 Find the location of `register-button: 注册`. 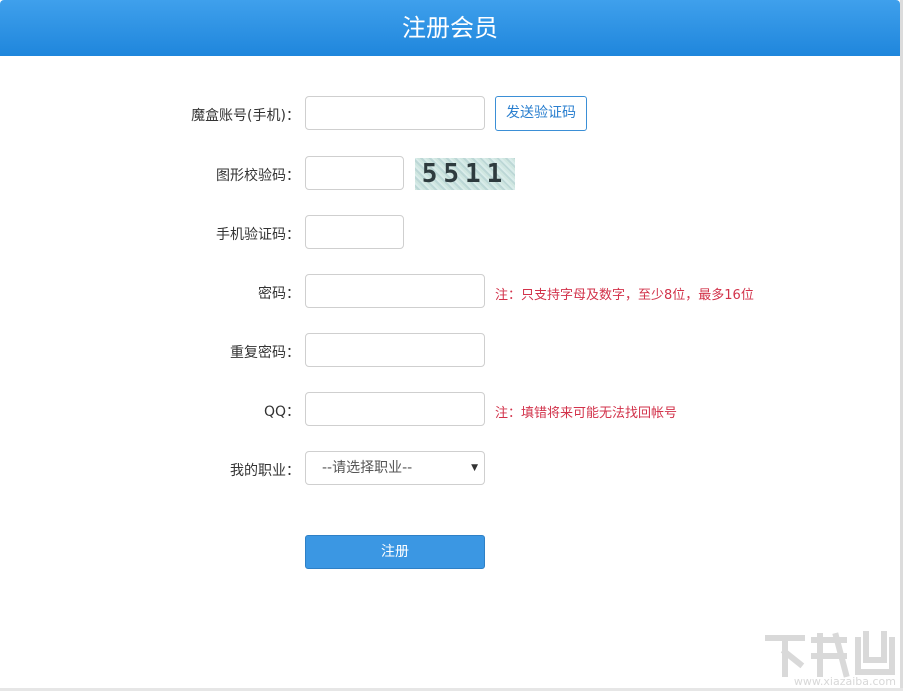

register-button: 注册 is located at coordinates (395, 552).